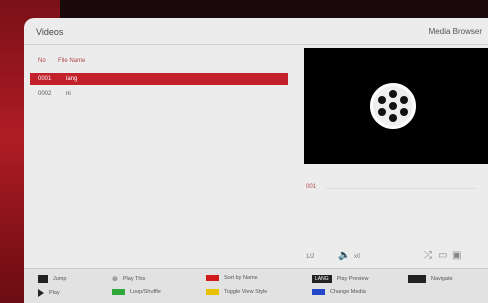 Image resolution: width=488 pixels, height=303 pixels. Describe the element at coordinates (68, 94) in the screenshot. I see `file-name: ni` at that location.